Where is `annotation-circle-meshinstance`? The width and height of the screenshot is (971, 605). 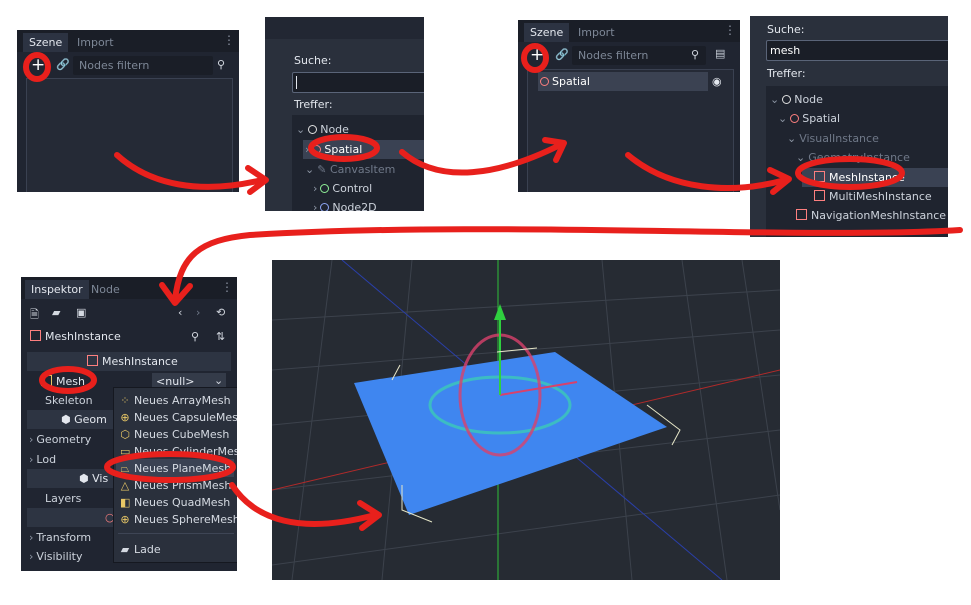 annotation-circle-meshinstance is located at coordinates (850, 173).